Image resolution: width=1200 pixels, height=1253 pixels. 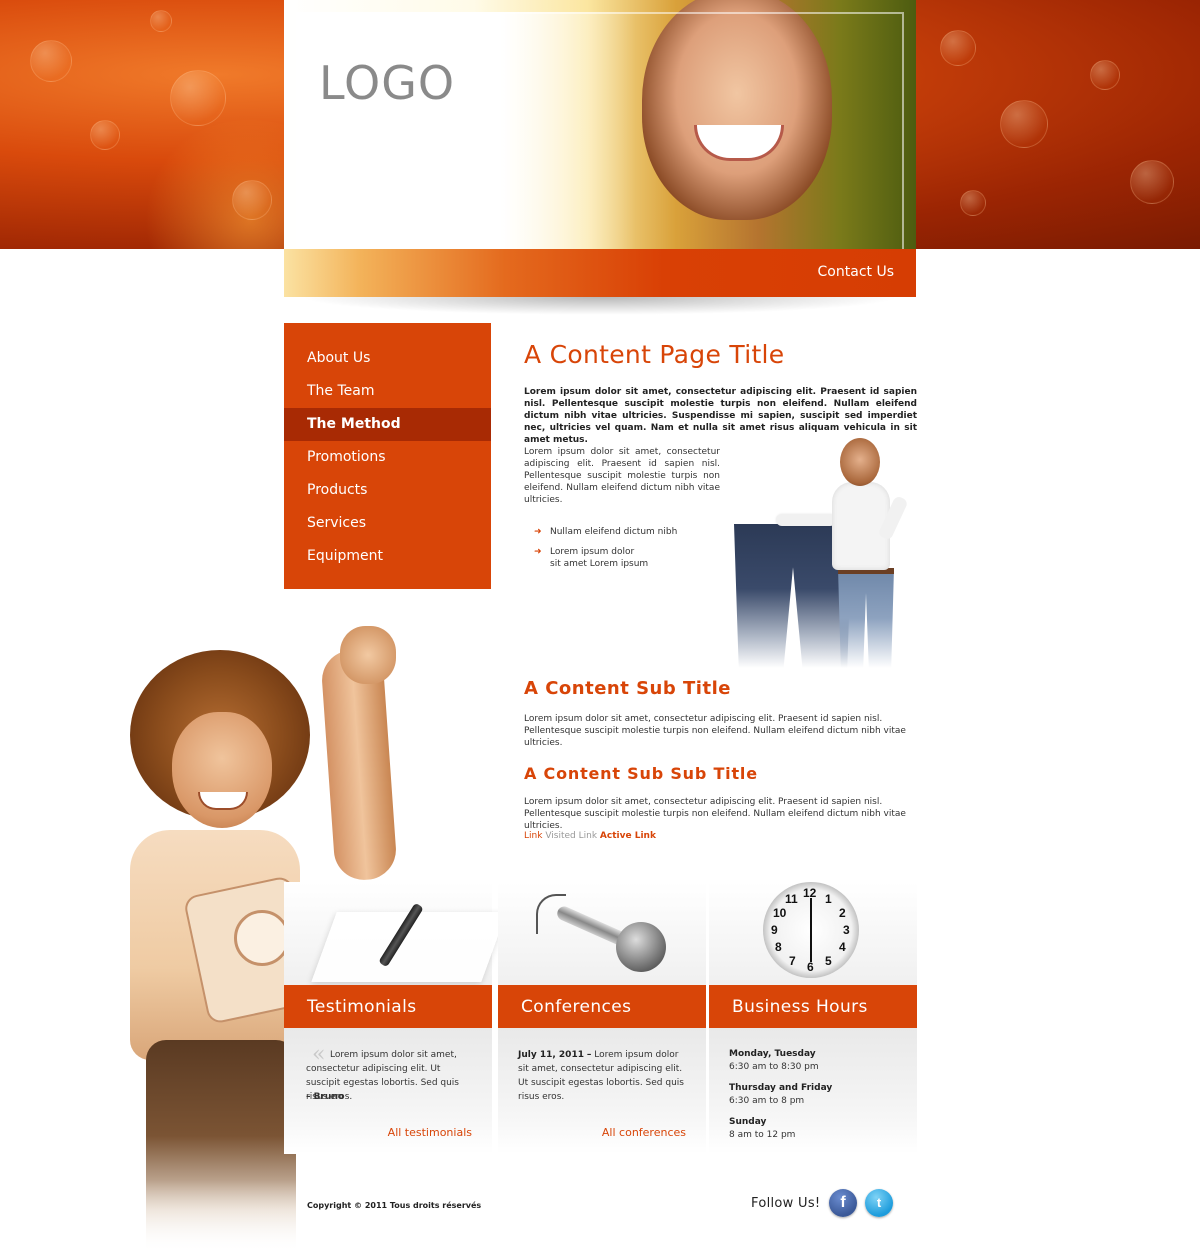 What do you see at coordinates (571, 836) in the screenshot?
I see `visited-link: Visited Link` at bounding box center [571, 836].